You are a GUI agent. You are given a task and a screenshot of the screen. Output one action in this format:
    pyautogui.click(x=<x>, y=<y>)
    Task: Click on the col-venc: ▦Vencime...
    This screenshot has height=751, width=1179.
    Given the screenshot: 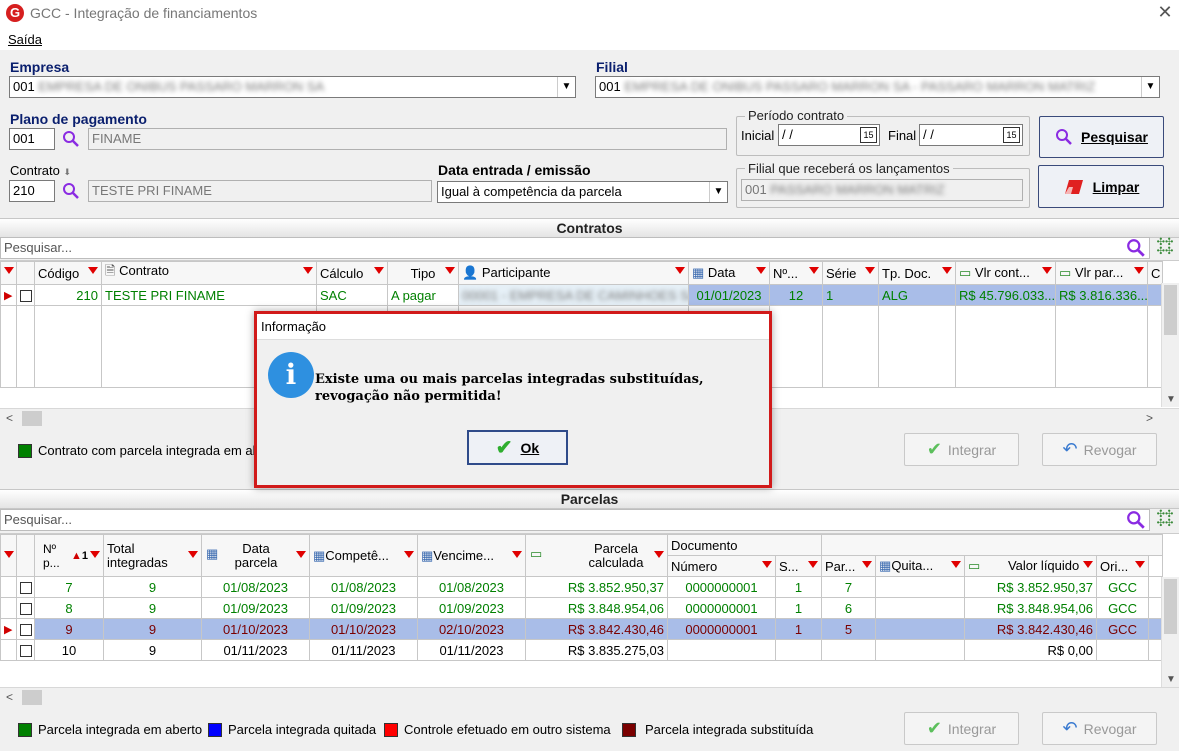 What is the action you would take?
    pyautogui.click(x=471, y=555)
    